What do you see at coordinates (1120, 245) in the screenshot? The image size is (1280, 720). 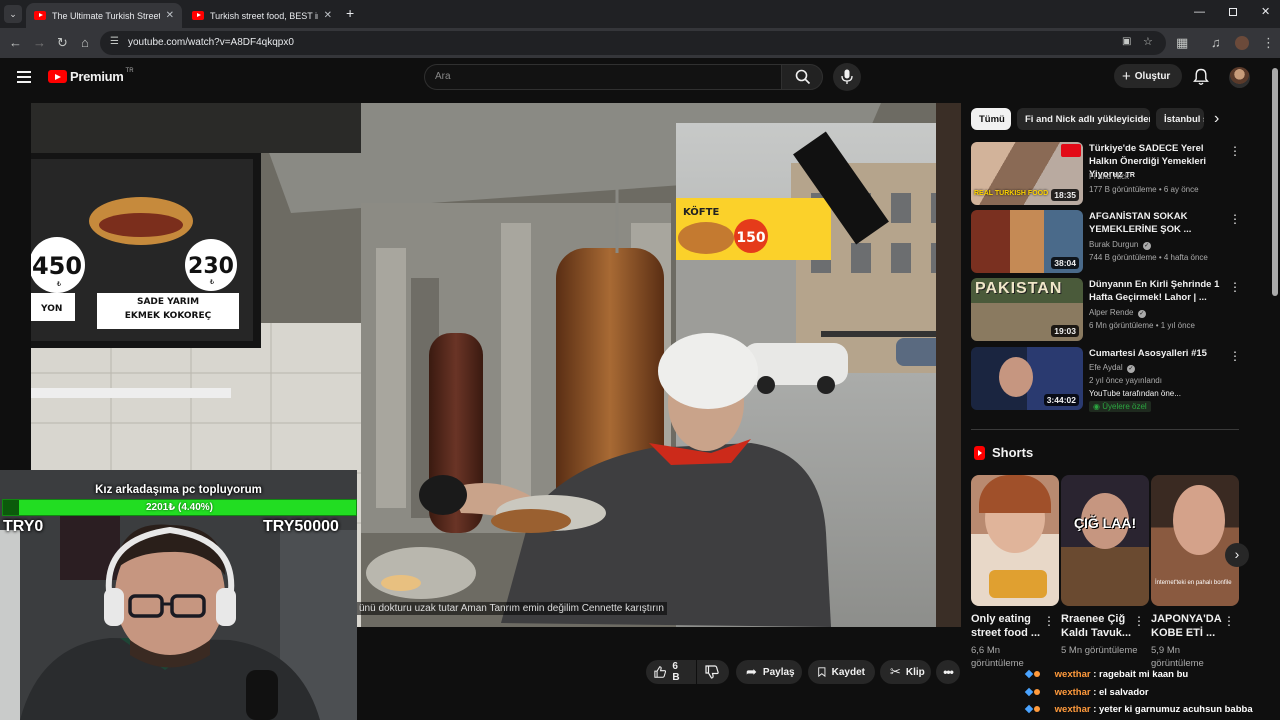 I see `channel-name: Burak Durgun ✓` at bounding box center [1120, 245].